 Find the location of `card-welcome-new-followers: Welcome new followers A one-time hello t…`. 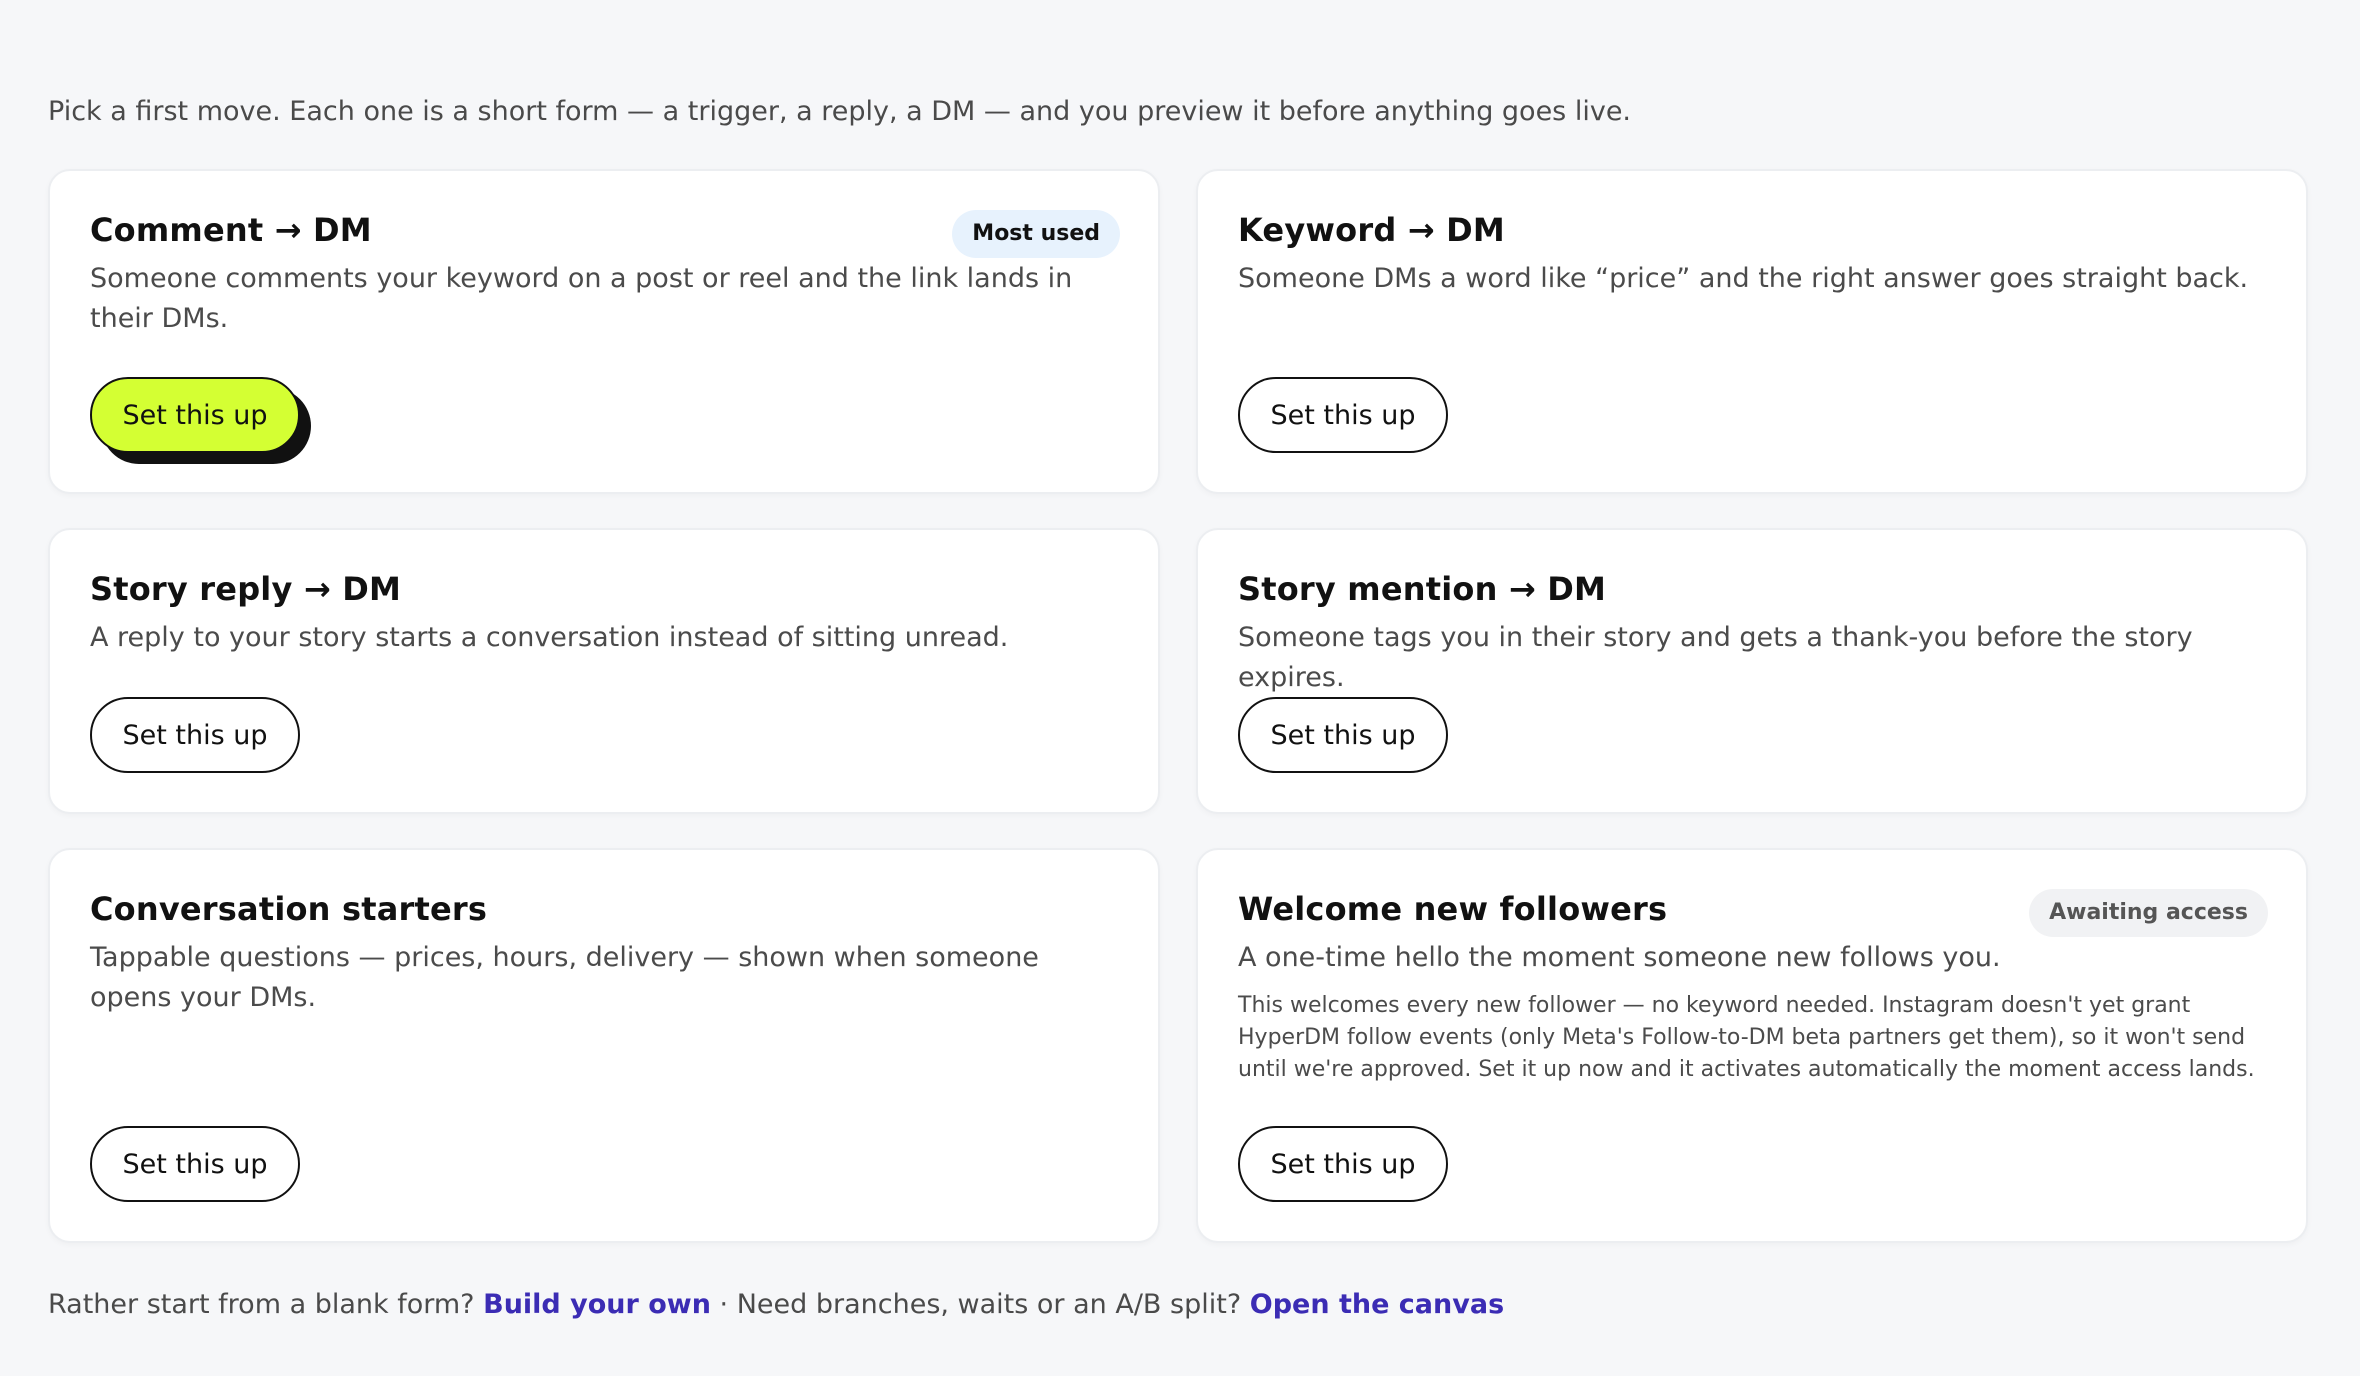

card-welcome-new-followers: Welcome new followers A one-time hello t… is located at coordinates (1752, 1045).